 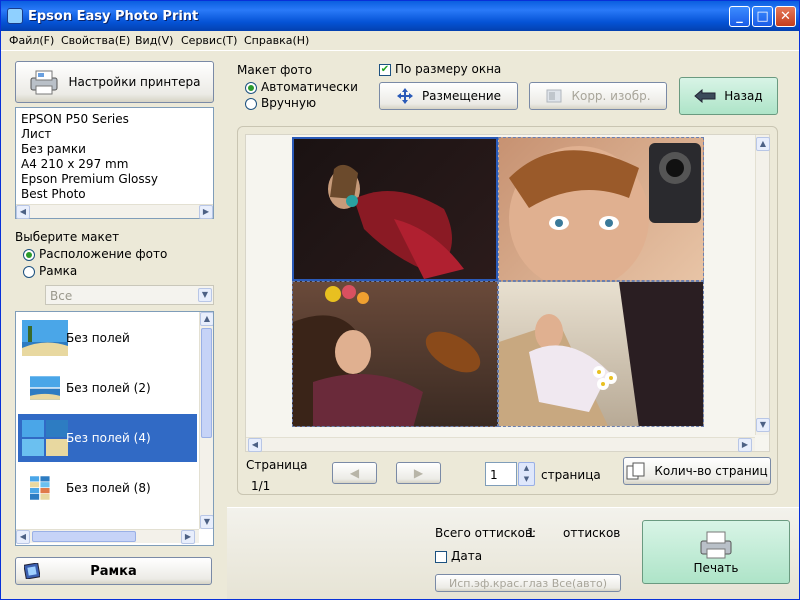 I want to click on radio-auto: Автоматически, so click(x=301, y=87).